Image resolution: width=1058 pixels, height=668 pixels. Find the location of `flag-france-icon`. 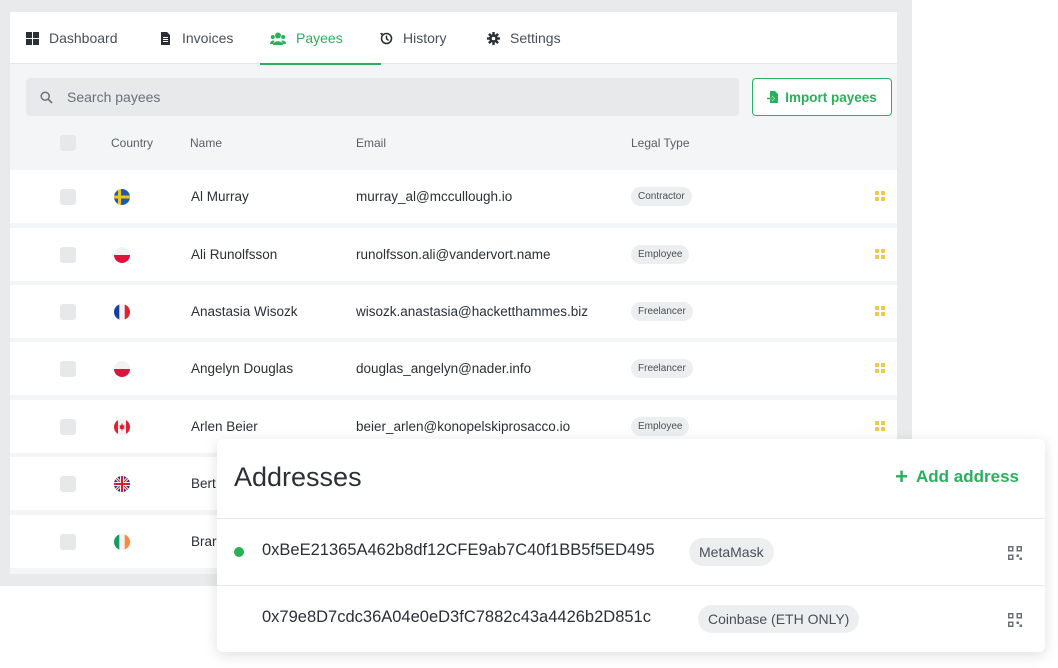

flag-france-icon is located at coordinates (122, 312).